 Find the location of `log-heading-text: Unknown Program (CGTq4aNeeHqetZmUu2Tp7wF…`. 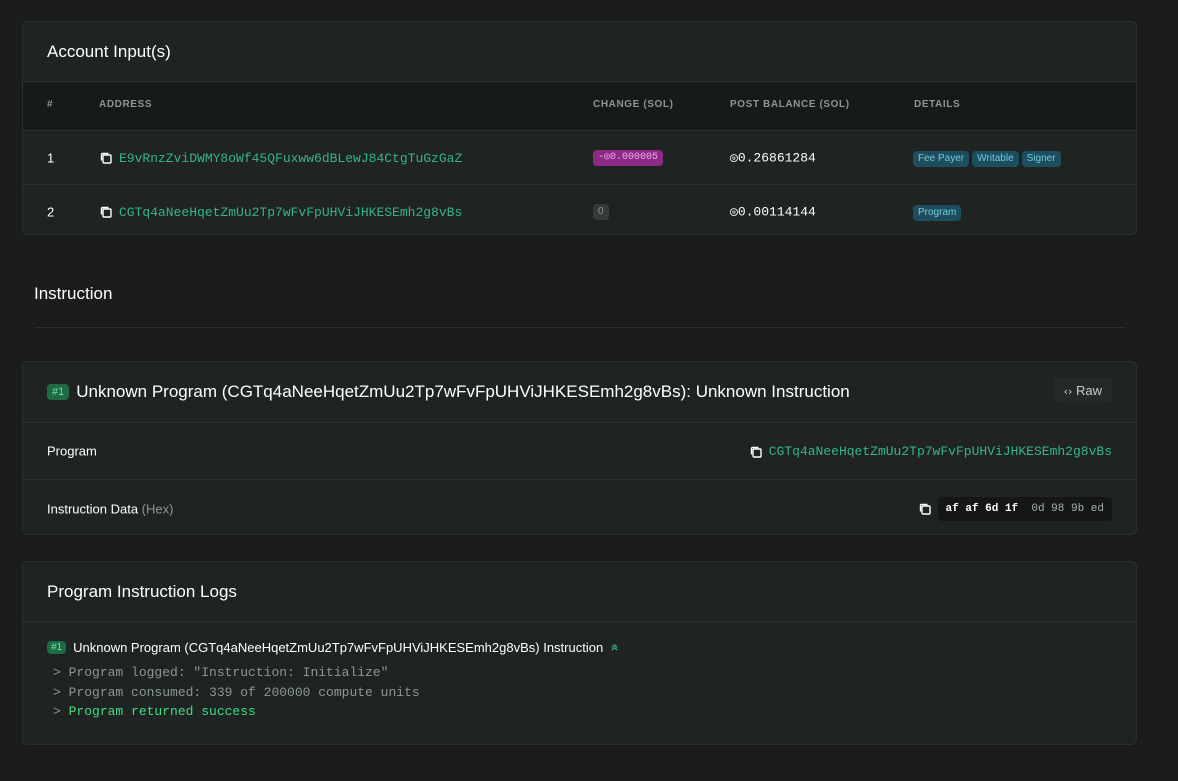

log-heading-text: Unknown Program (CGTq4aNeeHqetZmUu2Tp7wF… is located at coordinates (338, 647).